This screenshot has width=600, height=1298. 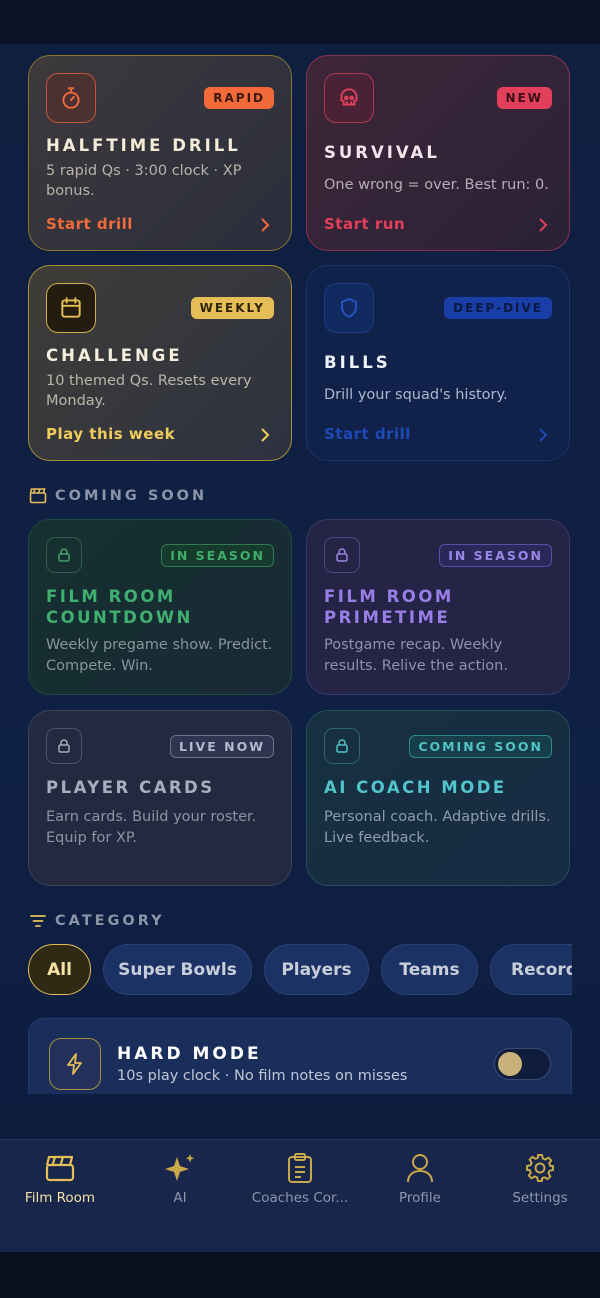 What do you see at coordinates (130, 787) in the screenshot?
I see `player-cards-title: PLAYER CARDS` at bounding box center [130, 787].